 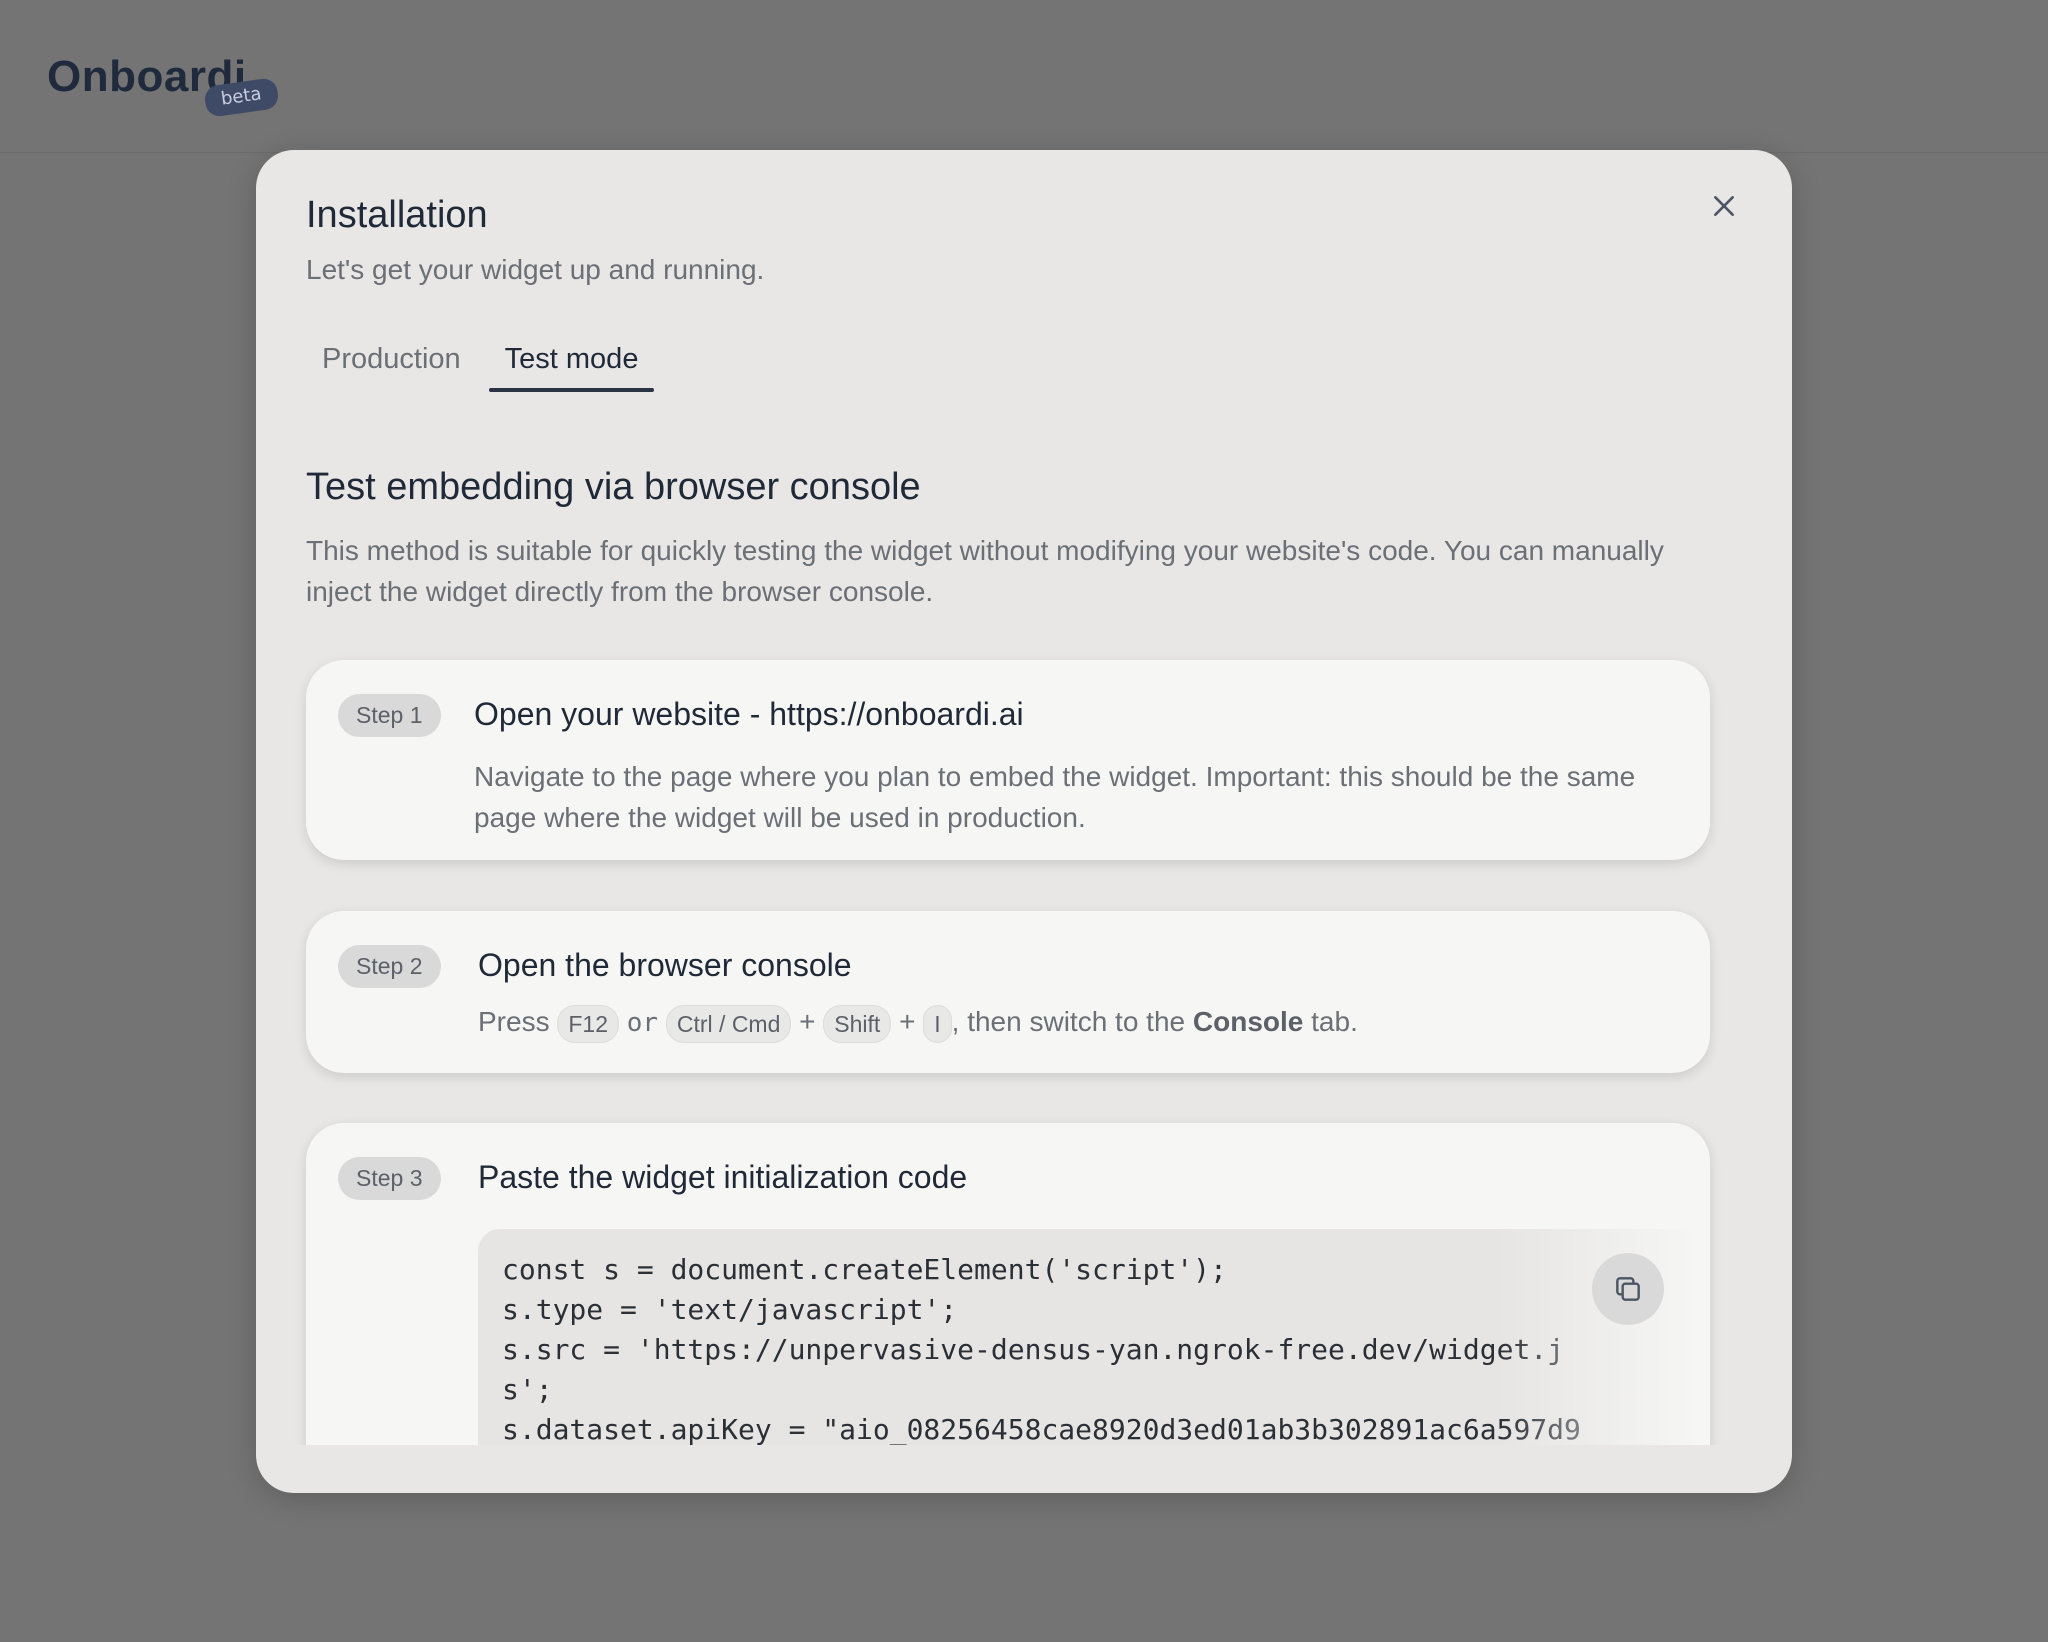 I want to click on key-f12: F12, so click(x=588, y=1023).